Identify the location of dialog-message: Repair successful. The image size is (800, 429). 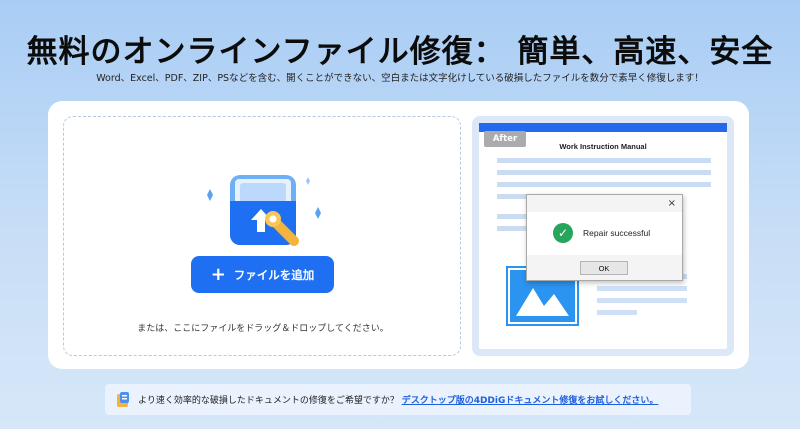
(617, 233).